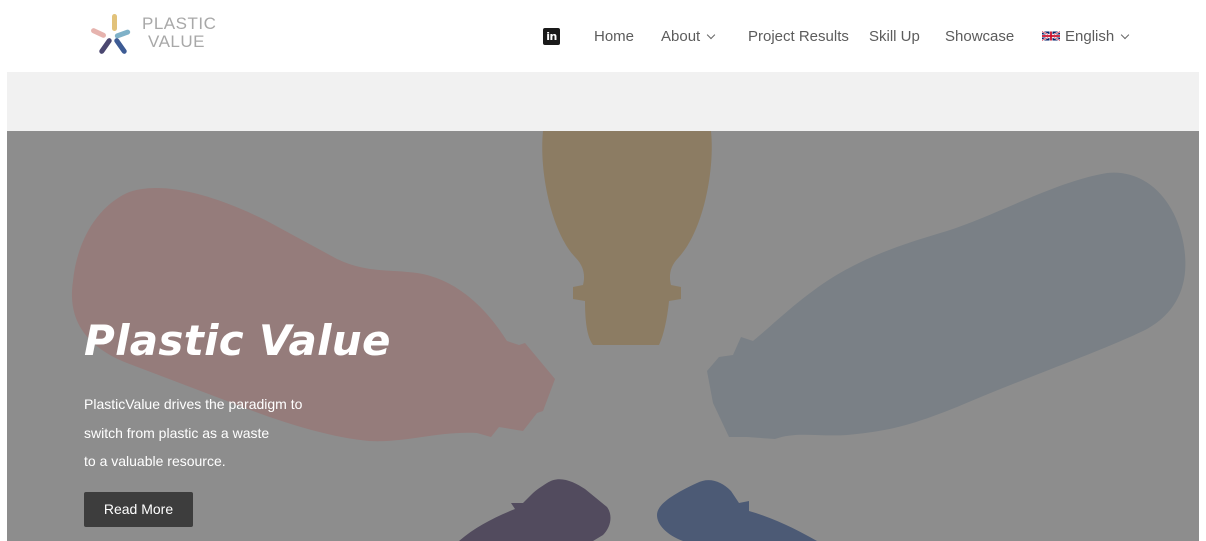 This screenshot has height=541, width=1206. I want to click on logo-line-2: VALUE, so click(176, 41).